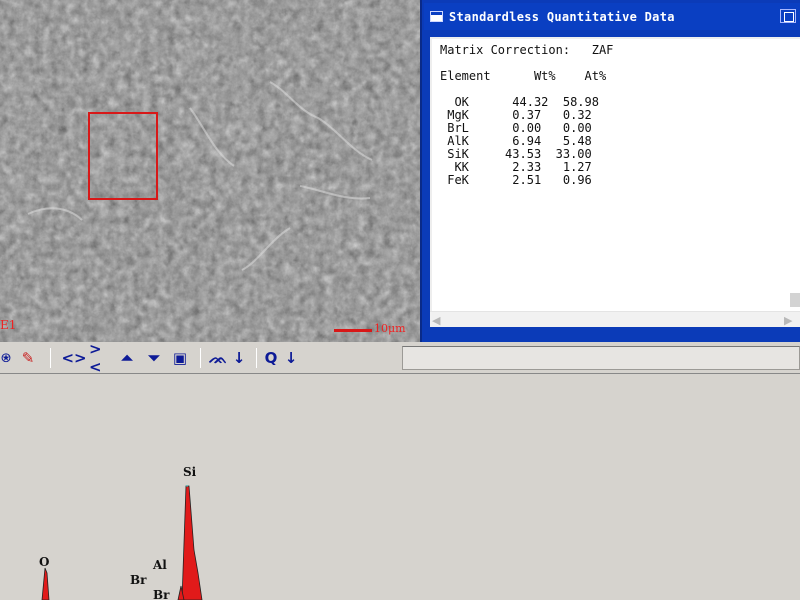 This screenshot has width=800, height=600. Describe the element at coordinates (28, 358) in the screenshot. I see `pen-icon: ✎` at that location.